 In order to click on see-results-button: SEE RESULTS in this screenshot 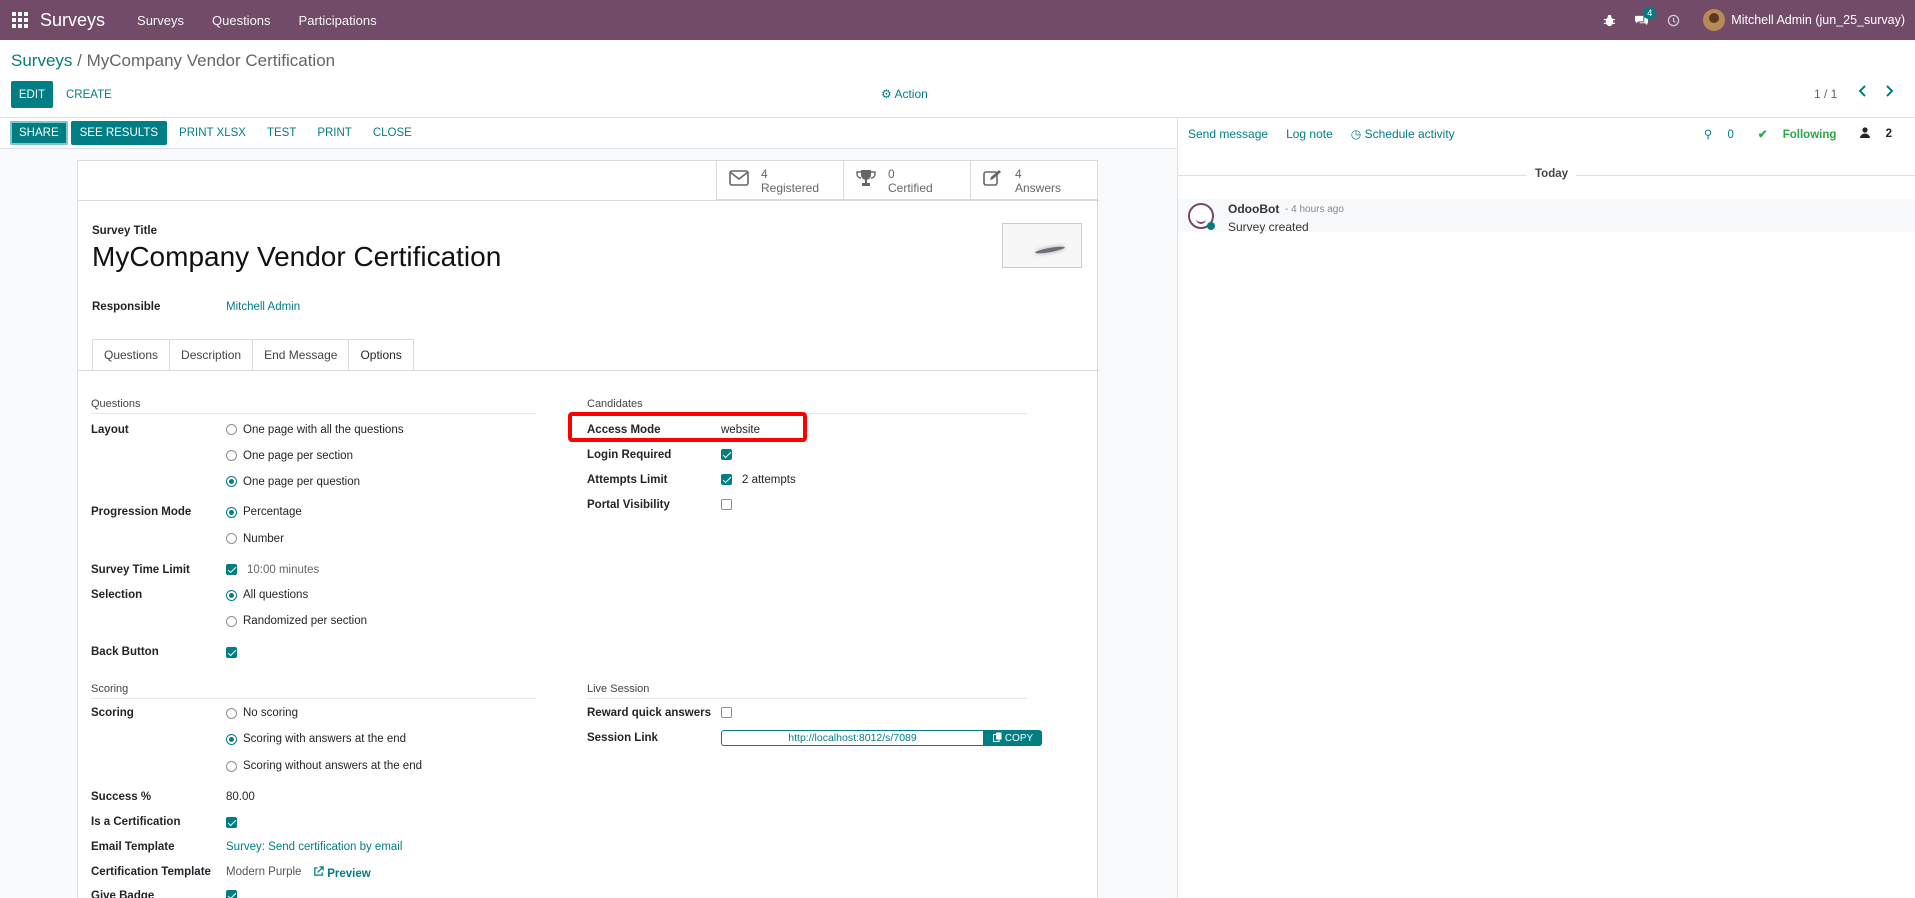, I will do `click(119, 133)`.